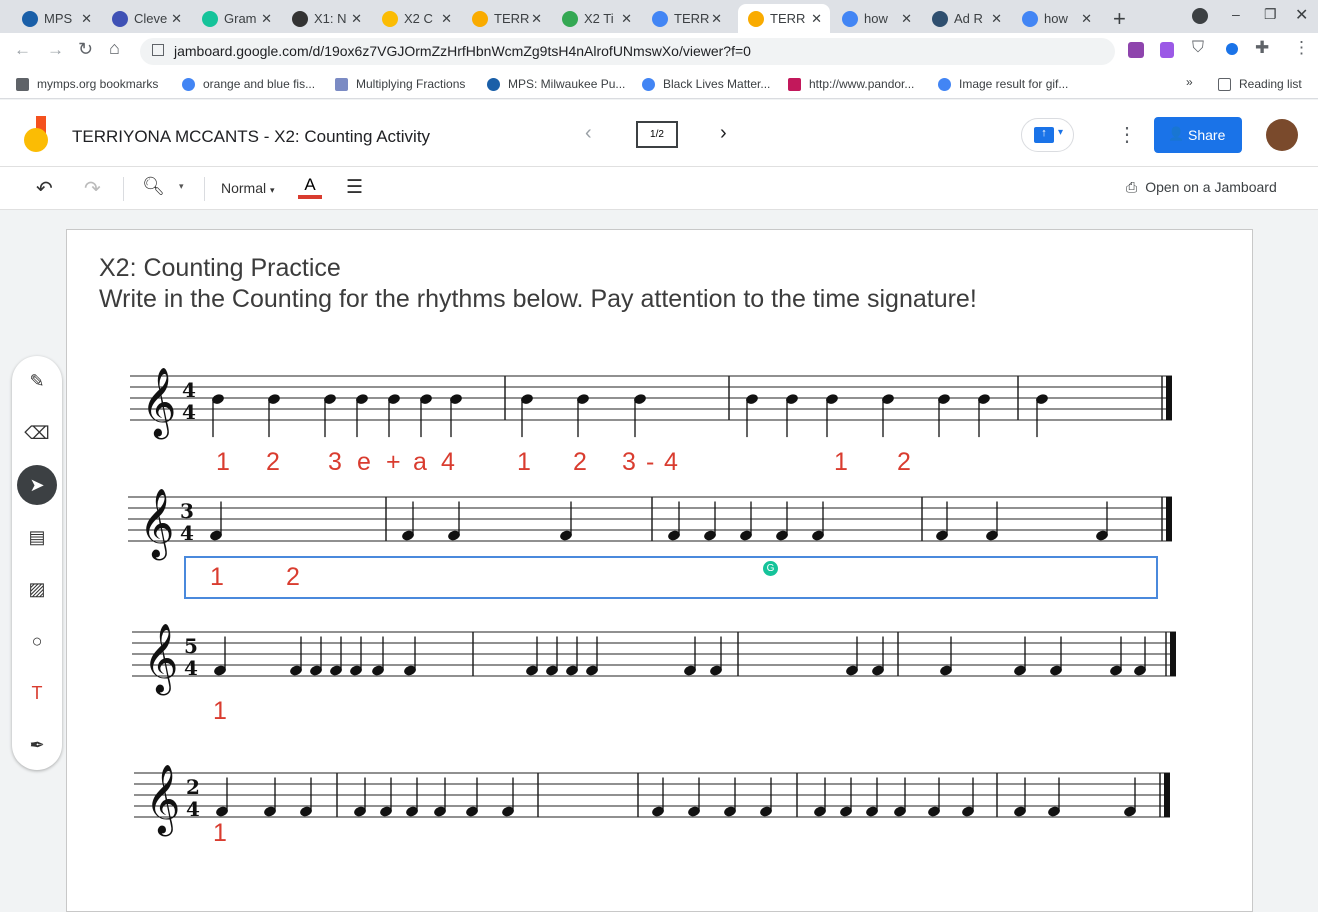  What do you see at coordinates (393, 462) in the screenshot?
I see `count-label: +` at bounding box center [393, 462].